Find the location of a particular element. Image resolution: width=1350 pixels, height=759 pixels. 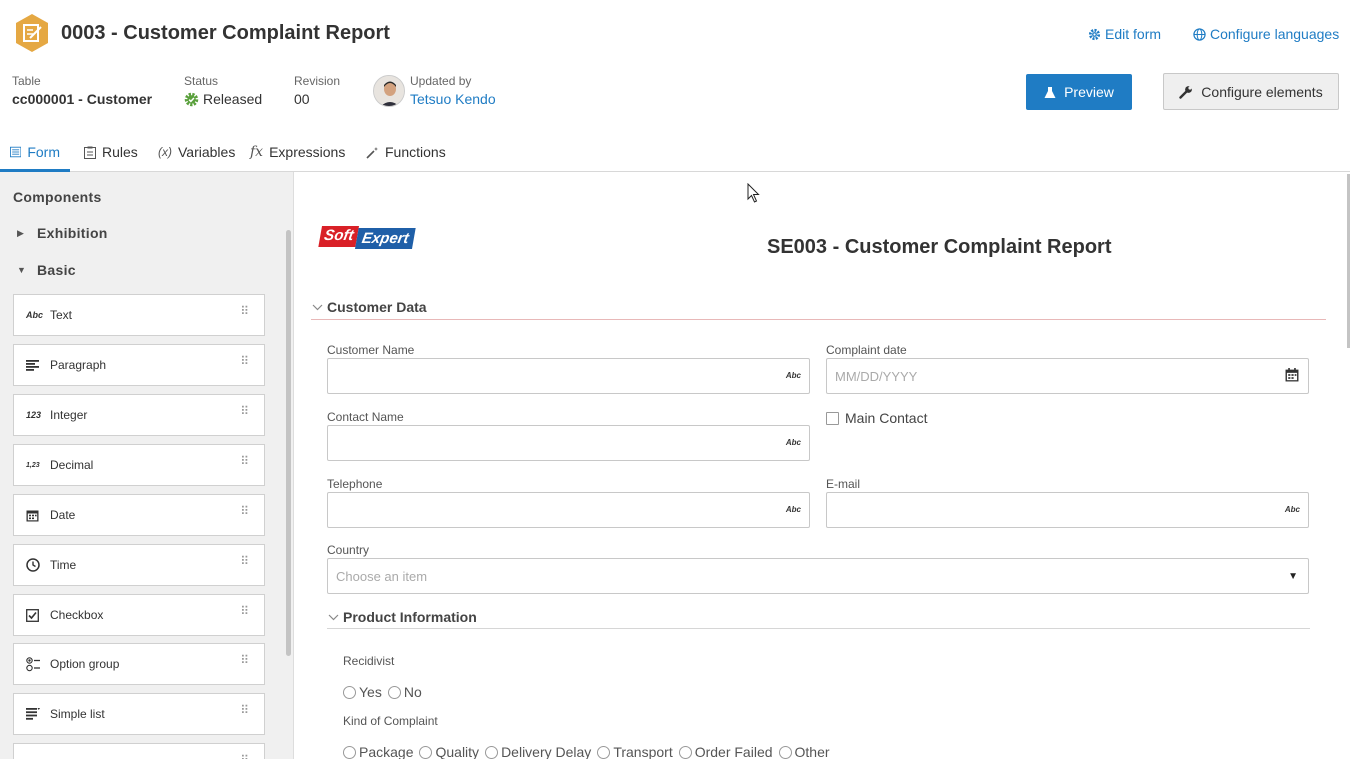

checkbox-box is located at coordinates (832, 418).